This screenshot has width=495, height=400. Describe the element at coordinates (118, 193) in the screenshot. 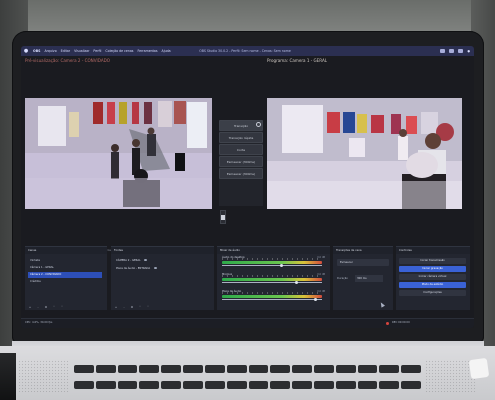

I see `preview-floor-glare` at that location.